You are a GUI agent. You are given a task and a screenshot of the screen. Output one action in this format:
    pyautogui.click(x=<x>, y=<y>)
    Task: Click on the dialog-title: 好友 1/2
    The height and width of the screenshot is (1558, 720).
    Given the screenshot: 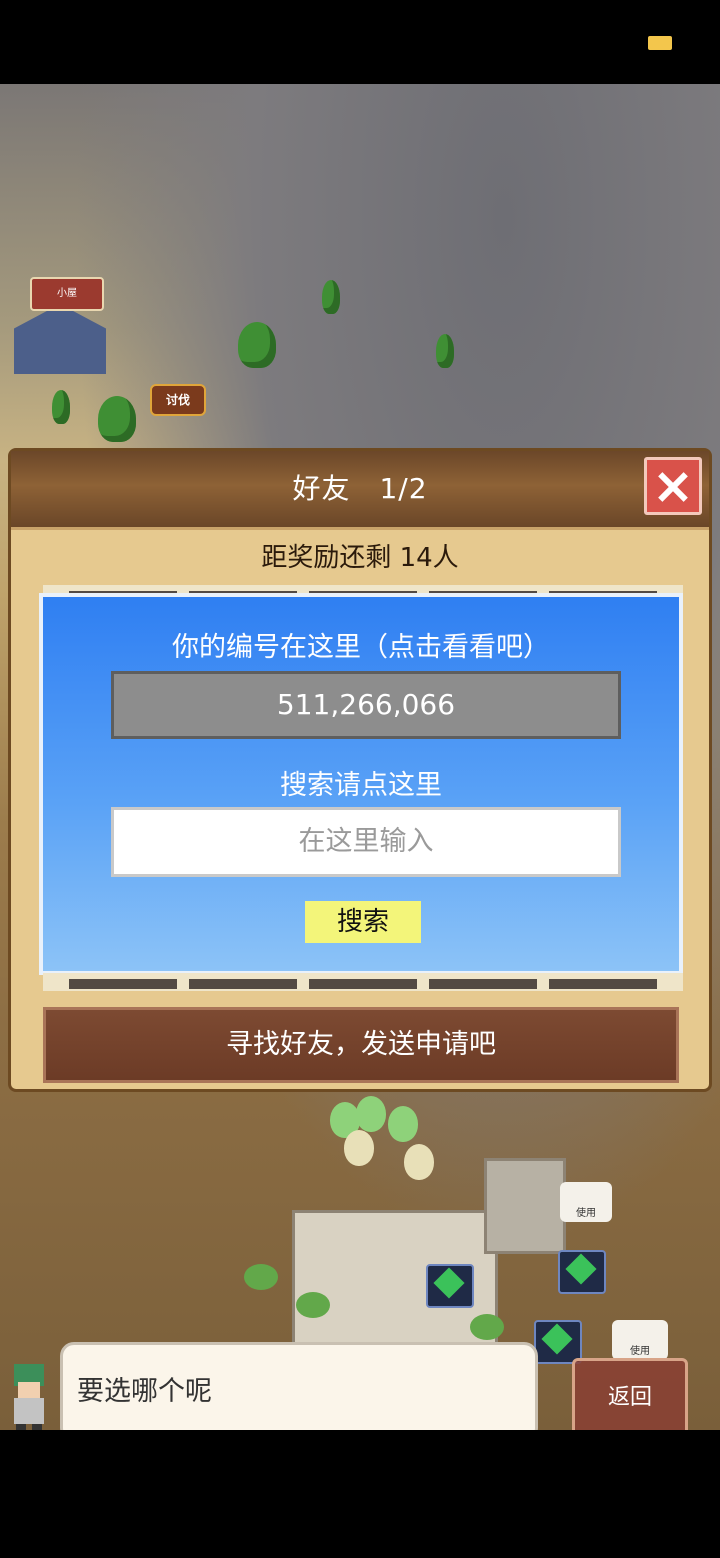 What is the action you would take?
    pyautogui.click(x=360, y=488)
    